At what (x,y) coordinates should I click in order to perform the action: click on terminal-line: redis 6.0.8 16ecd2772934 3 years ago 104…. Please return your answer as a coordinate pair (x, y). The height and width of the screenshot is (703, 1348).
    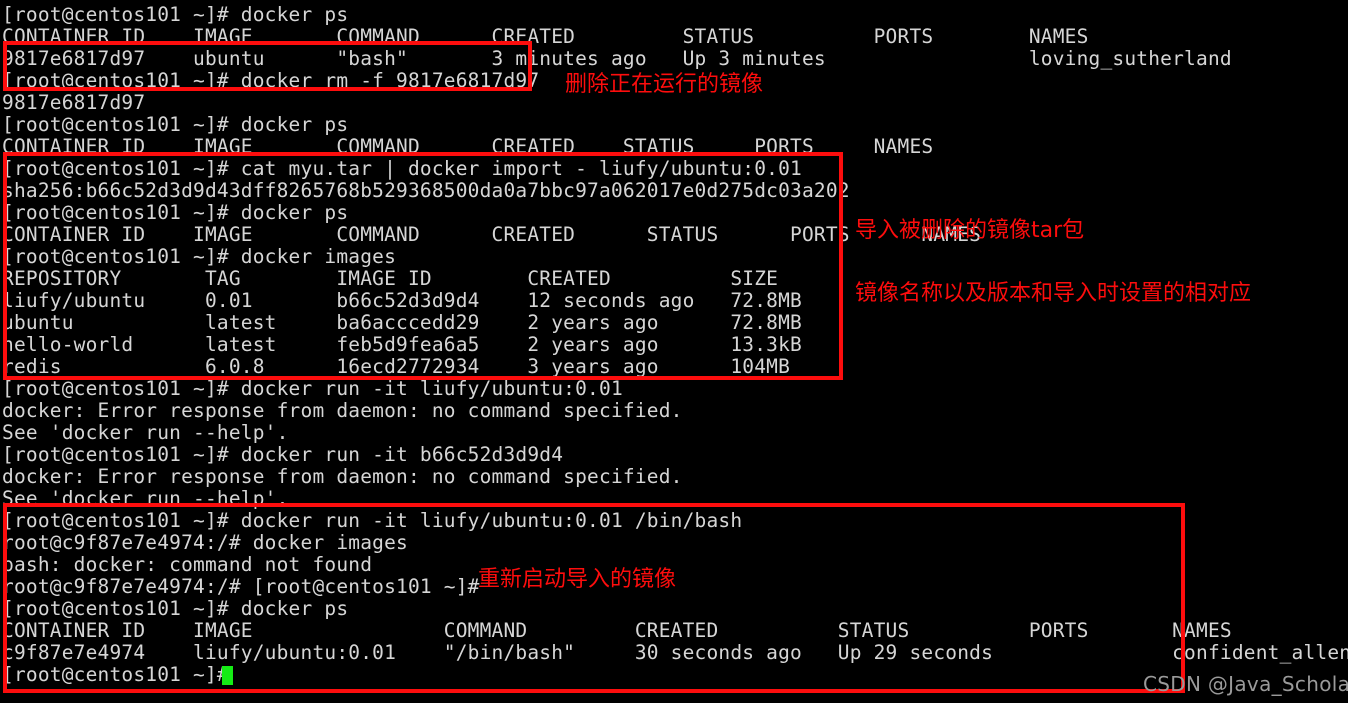
    Looking at the image, I should click on (396, 366).